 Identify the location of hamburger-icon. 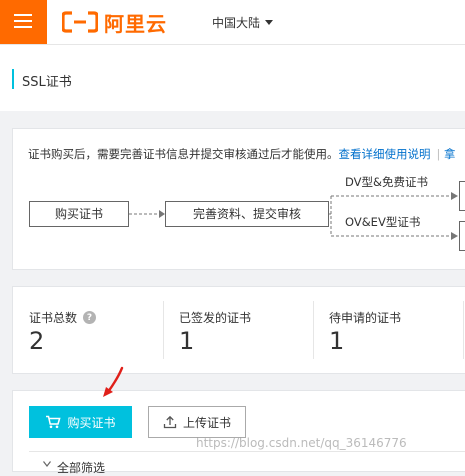
(23, 21).